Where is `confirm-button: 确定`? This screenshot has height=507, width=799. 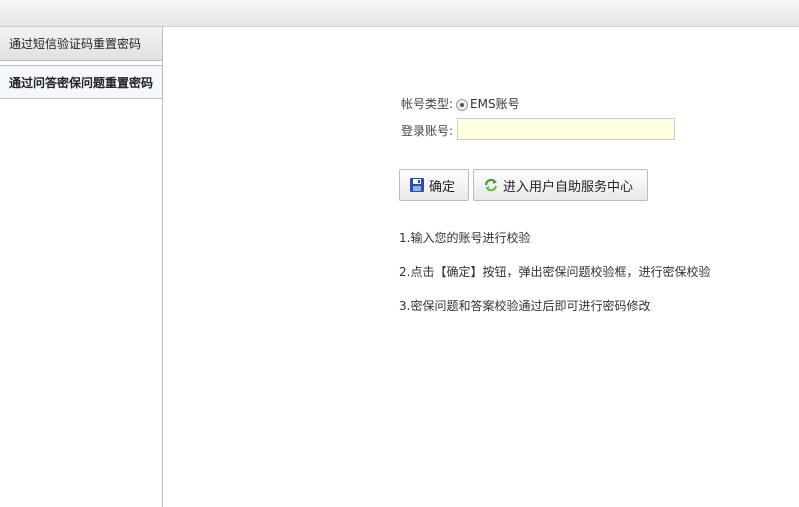
confirm-button: 确定 is located at coordinates (434, 185).